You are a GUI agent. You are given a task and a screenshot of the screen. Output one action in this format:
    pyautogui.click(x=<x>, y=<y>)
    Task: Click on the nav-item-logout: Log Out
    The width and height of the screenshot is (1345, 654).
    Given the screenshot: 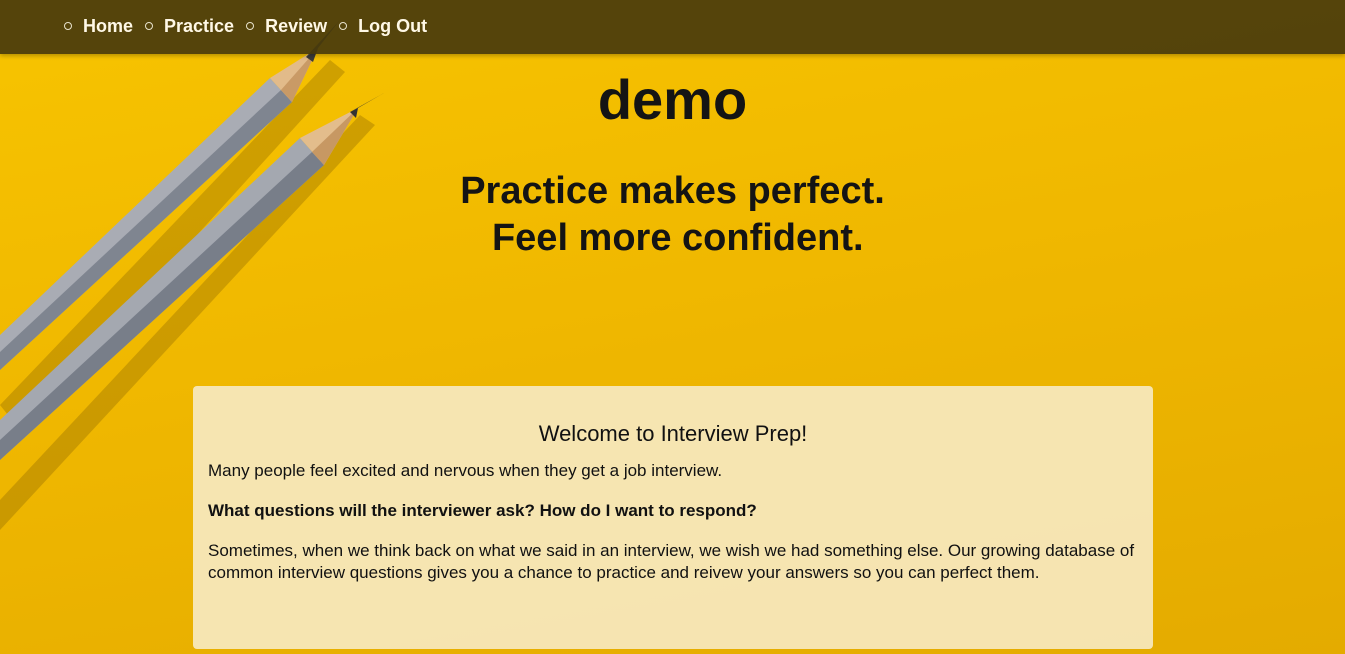 What is the action you would take?
    pyautogui.click(x=383, y=26)
    